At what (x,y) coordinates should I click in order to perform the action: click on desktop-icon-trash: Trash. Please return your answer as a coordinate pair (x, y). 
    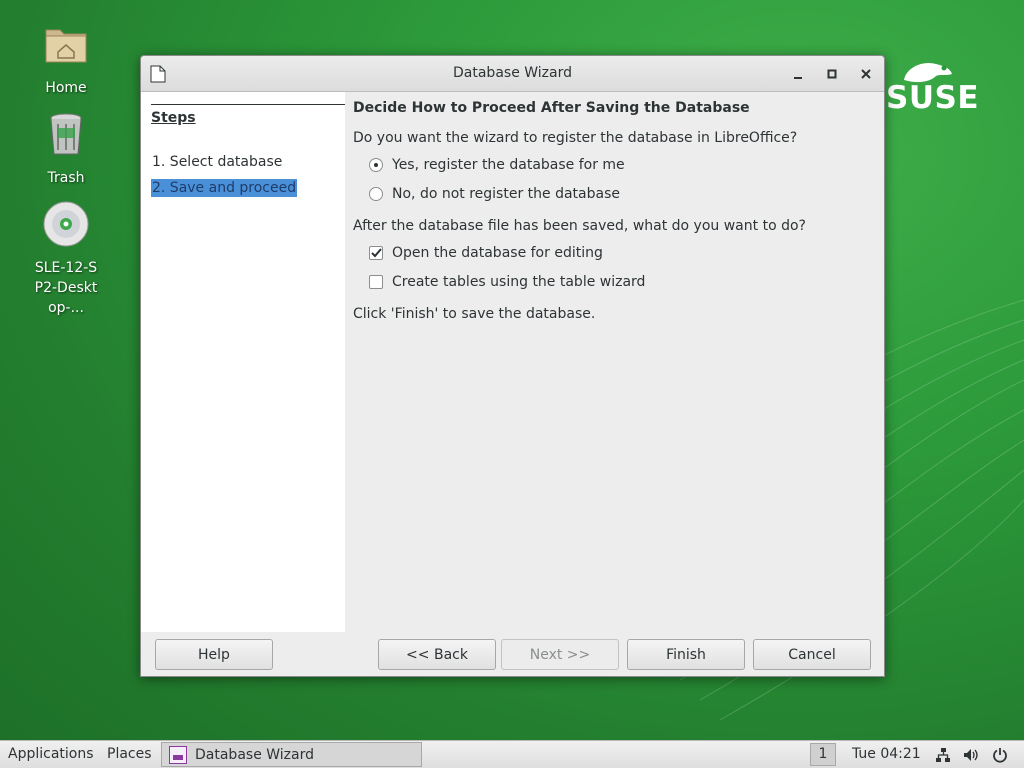
    Looking at the image, I should click on (66, 149).